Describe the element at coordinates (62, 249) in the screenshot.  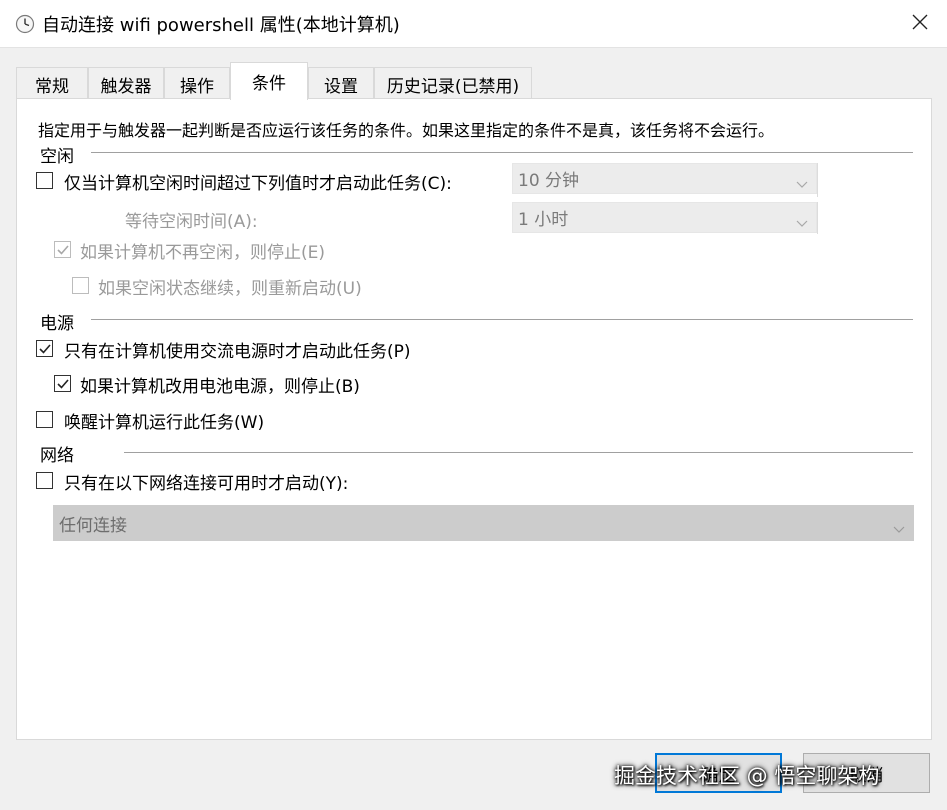
I see `stop-if-not-idle-checkbox` at that location.